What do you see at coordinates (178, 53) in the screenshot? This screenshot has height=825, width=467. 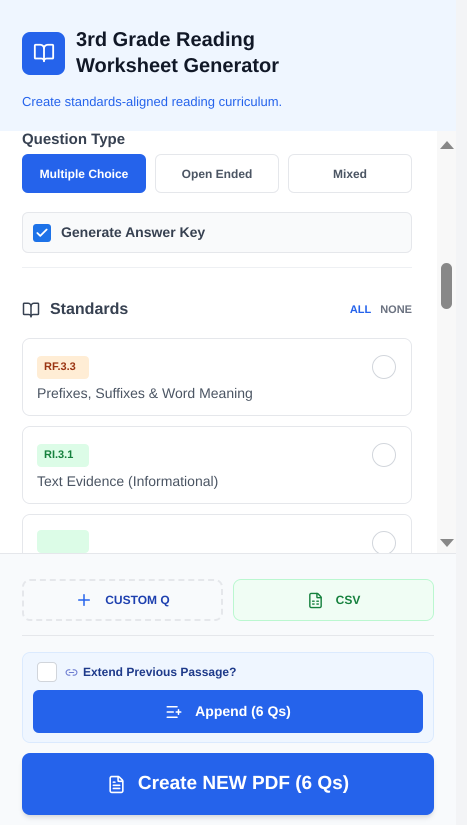 I see `app-title: 3rd Grade Reading Worksheet Generator` at bounding box center [178, 53].